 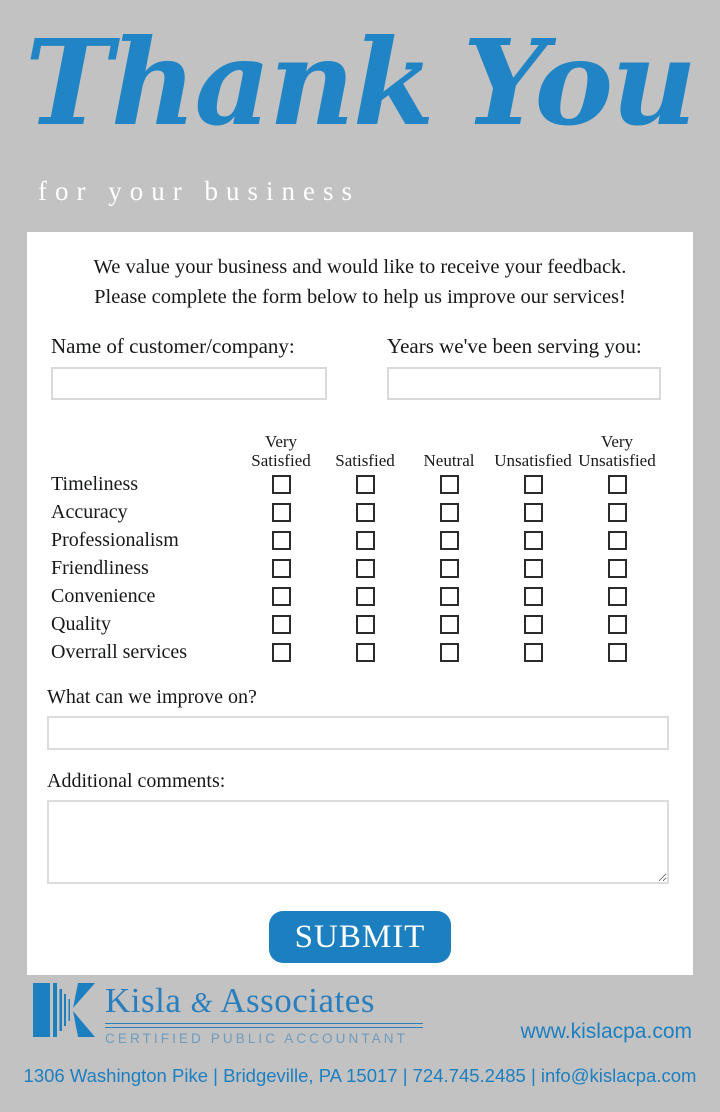 I want to click on cell-professionalism-unsatisfied, so click(x=533, y=540).